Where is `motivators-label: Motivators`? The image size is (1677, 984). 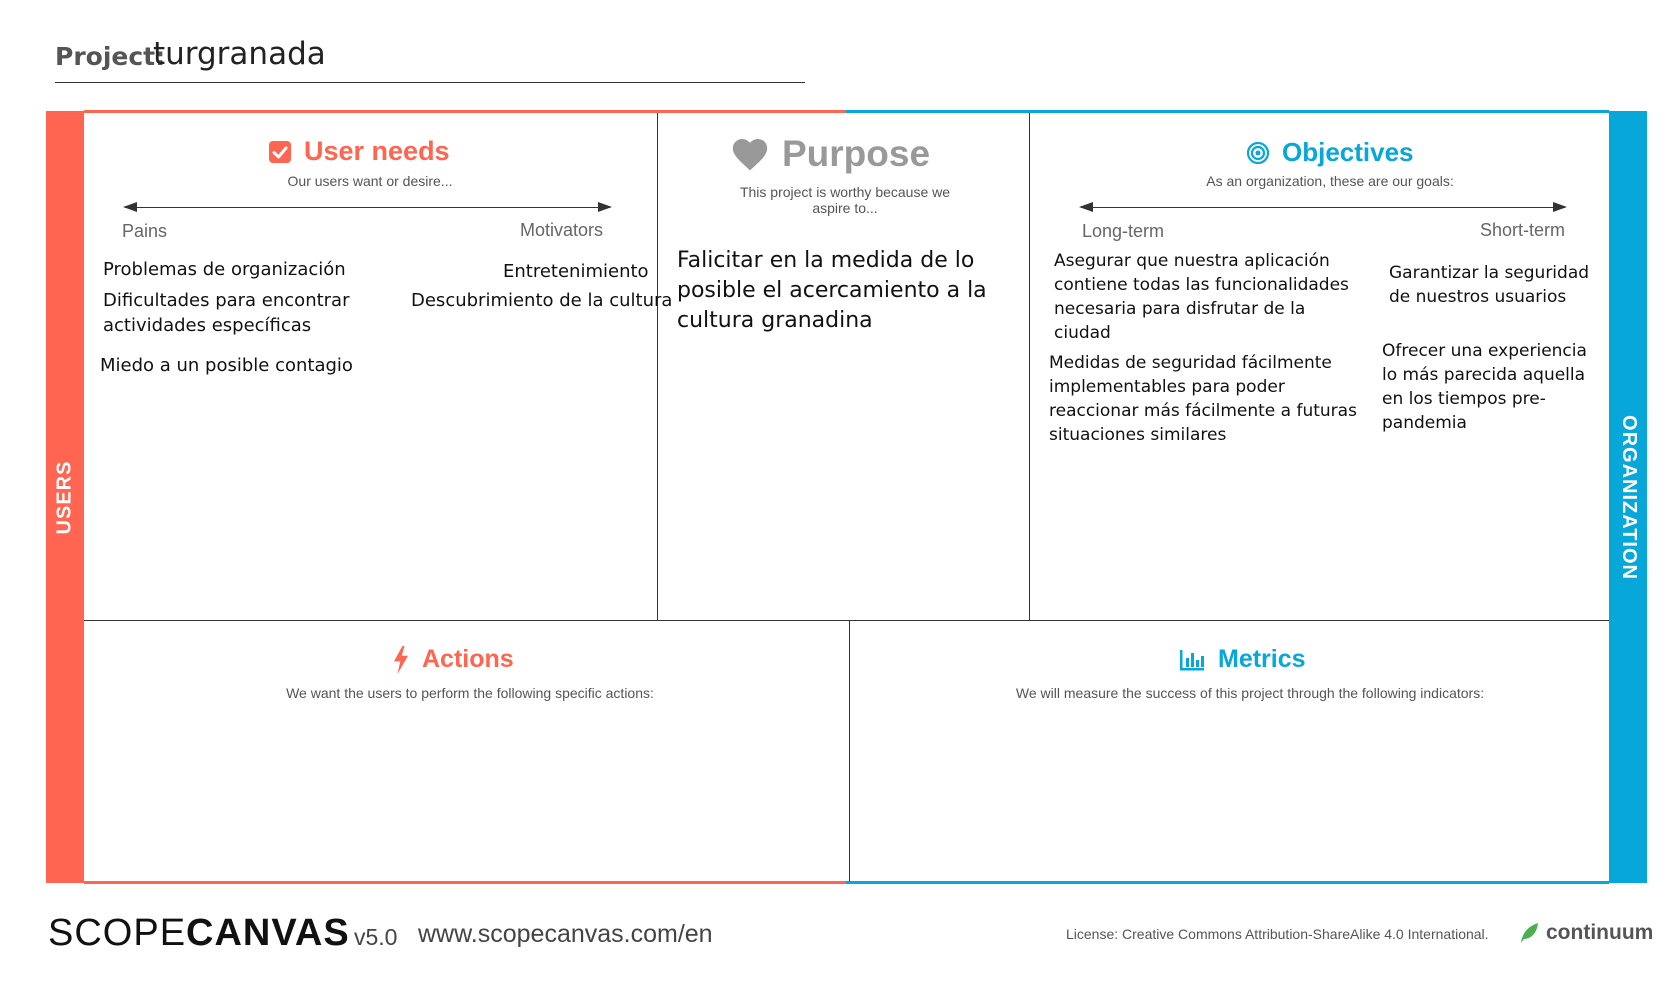 motivators-label: Motivators is located at coordinates (562, 230).